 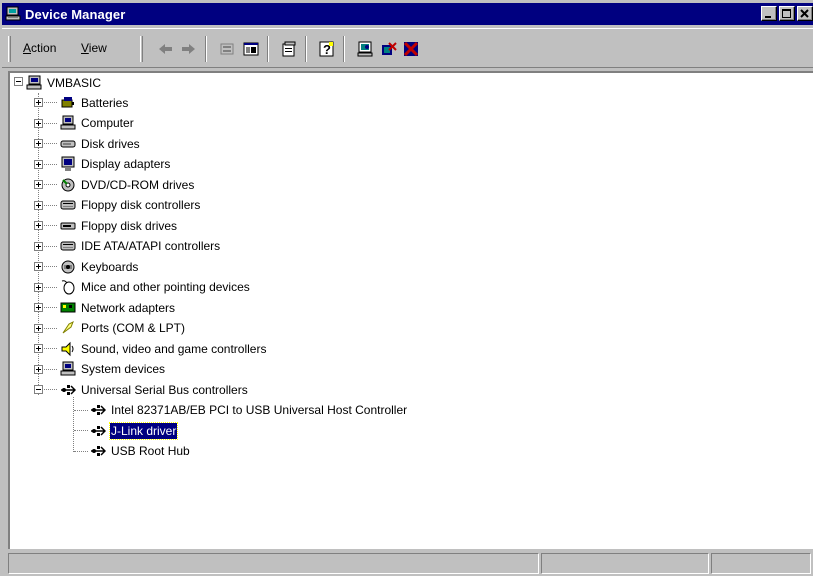 I want to click on tree-device-label: USB Root Hub, so click(x=150, y=451).